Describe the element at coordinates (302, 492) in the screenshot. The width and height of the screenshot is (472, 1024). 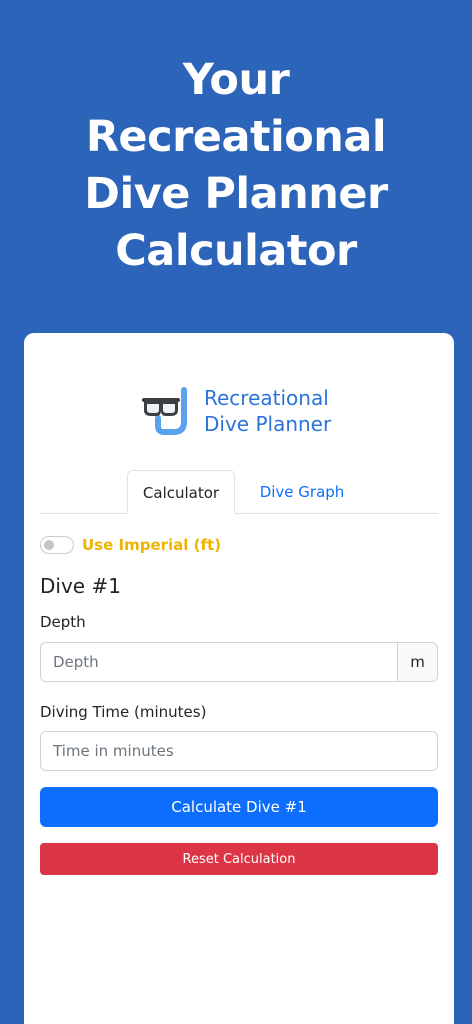
I see `tab-dive-graph: Dive Graph` at that location.